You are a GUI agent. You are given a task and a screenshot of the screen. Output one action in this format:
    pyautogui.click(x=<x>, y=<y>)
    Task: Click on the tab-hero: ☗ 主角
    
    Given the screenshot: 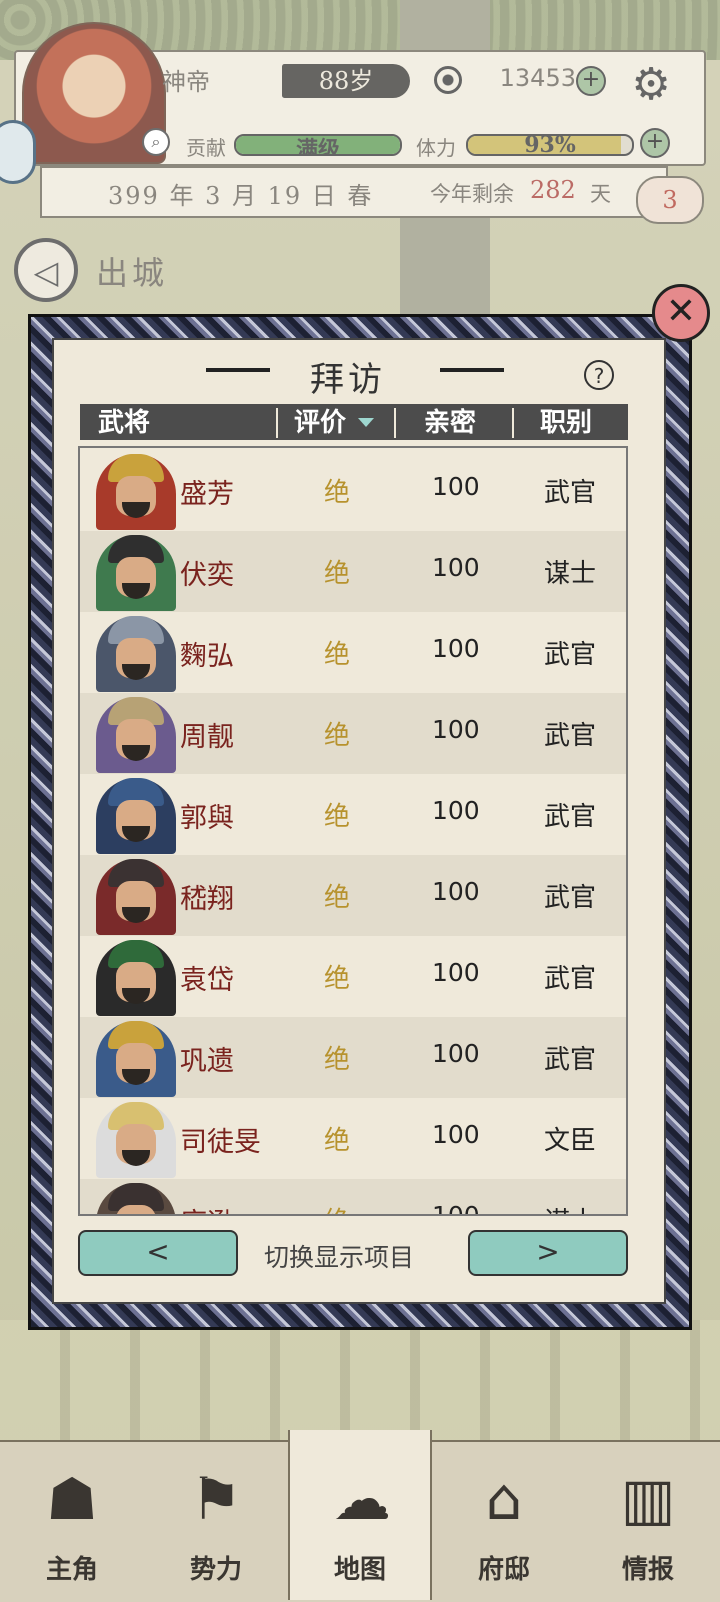 What is the action you would take?
    pyautogui.click(x=72, y=1525)
    